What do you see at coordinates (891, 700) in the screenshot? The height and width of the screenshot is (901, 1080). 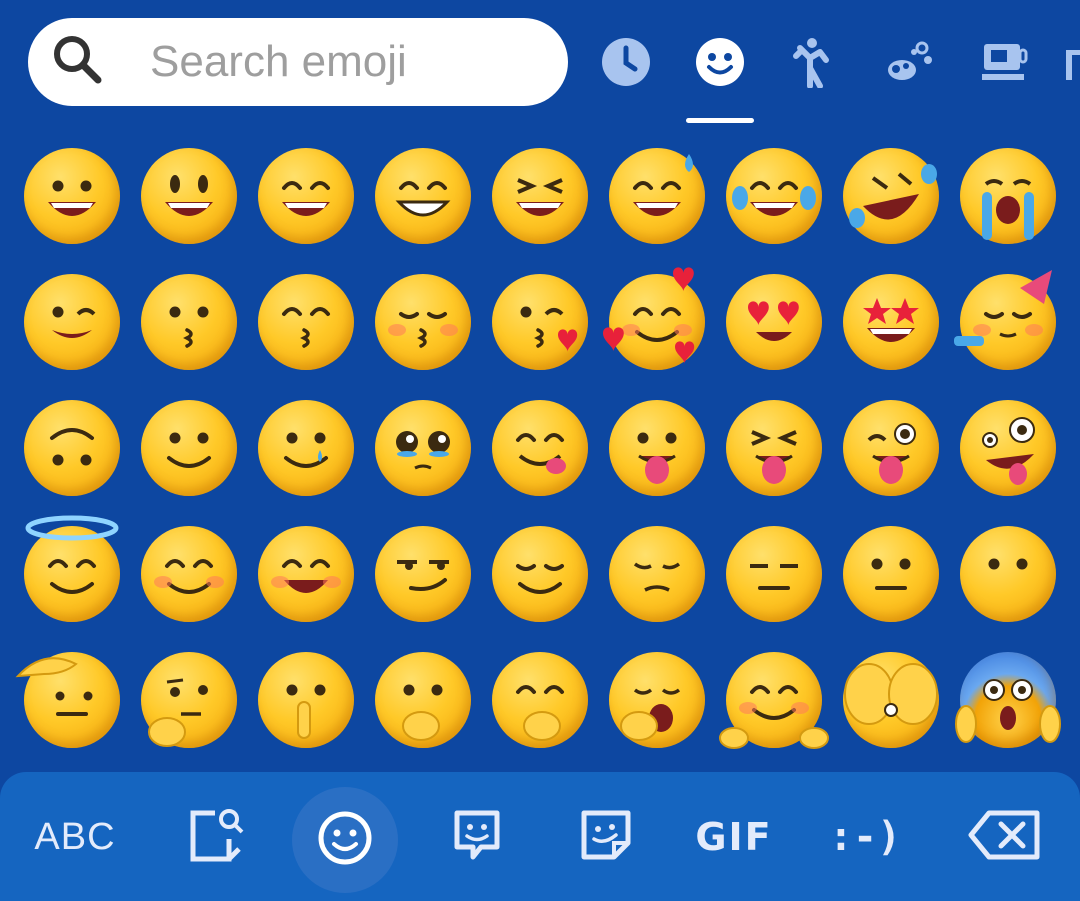 I see `emoji-hiding-face` at bounding box center [891, 700].